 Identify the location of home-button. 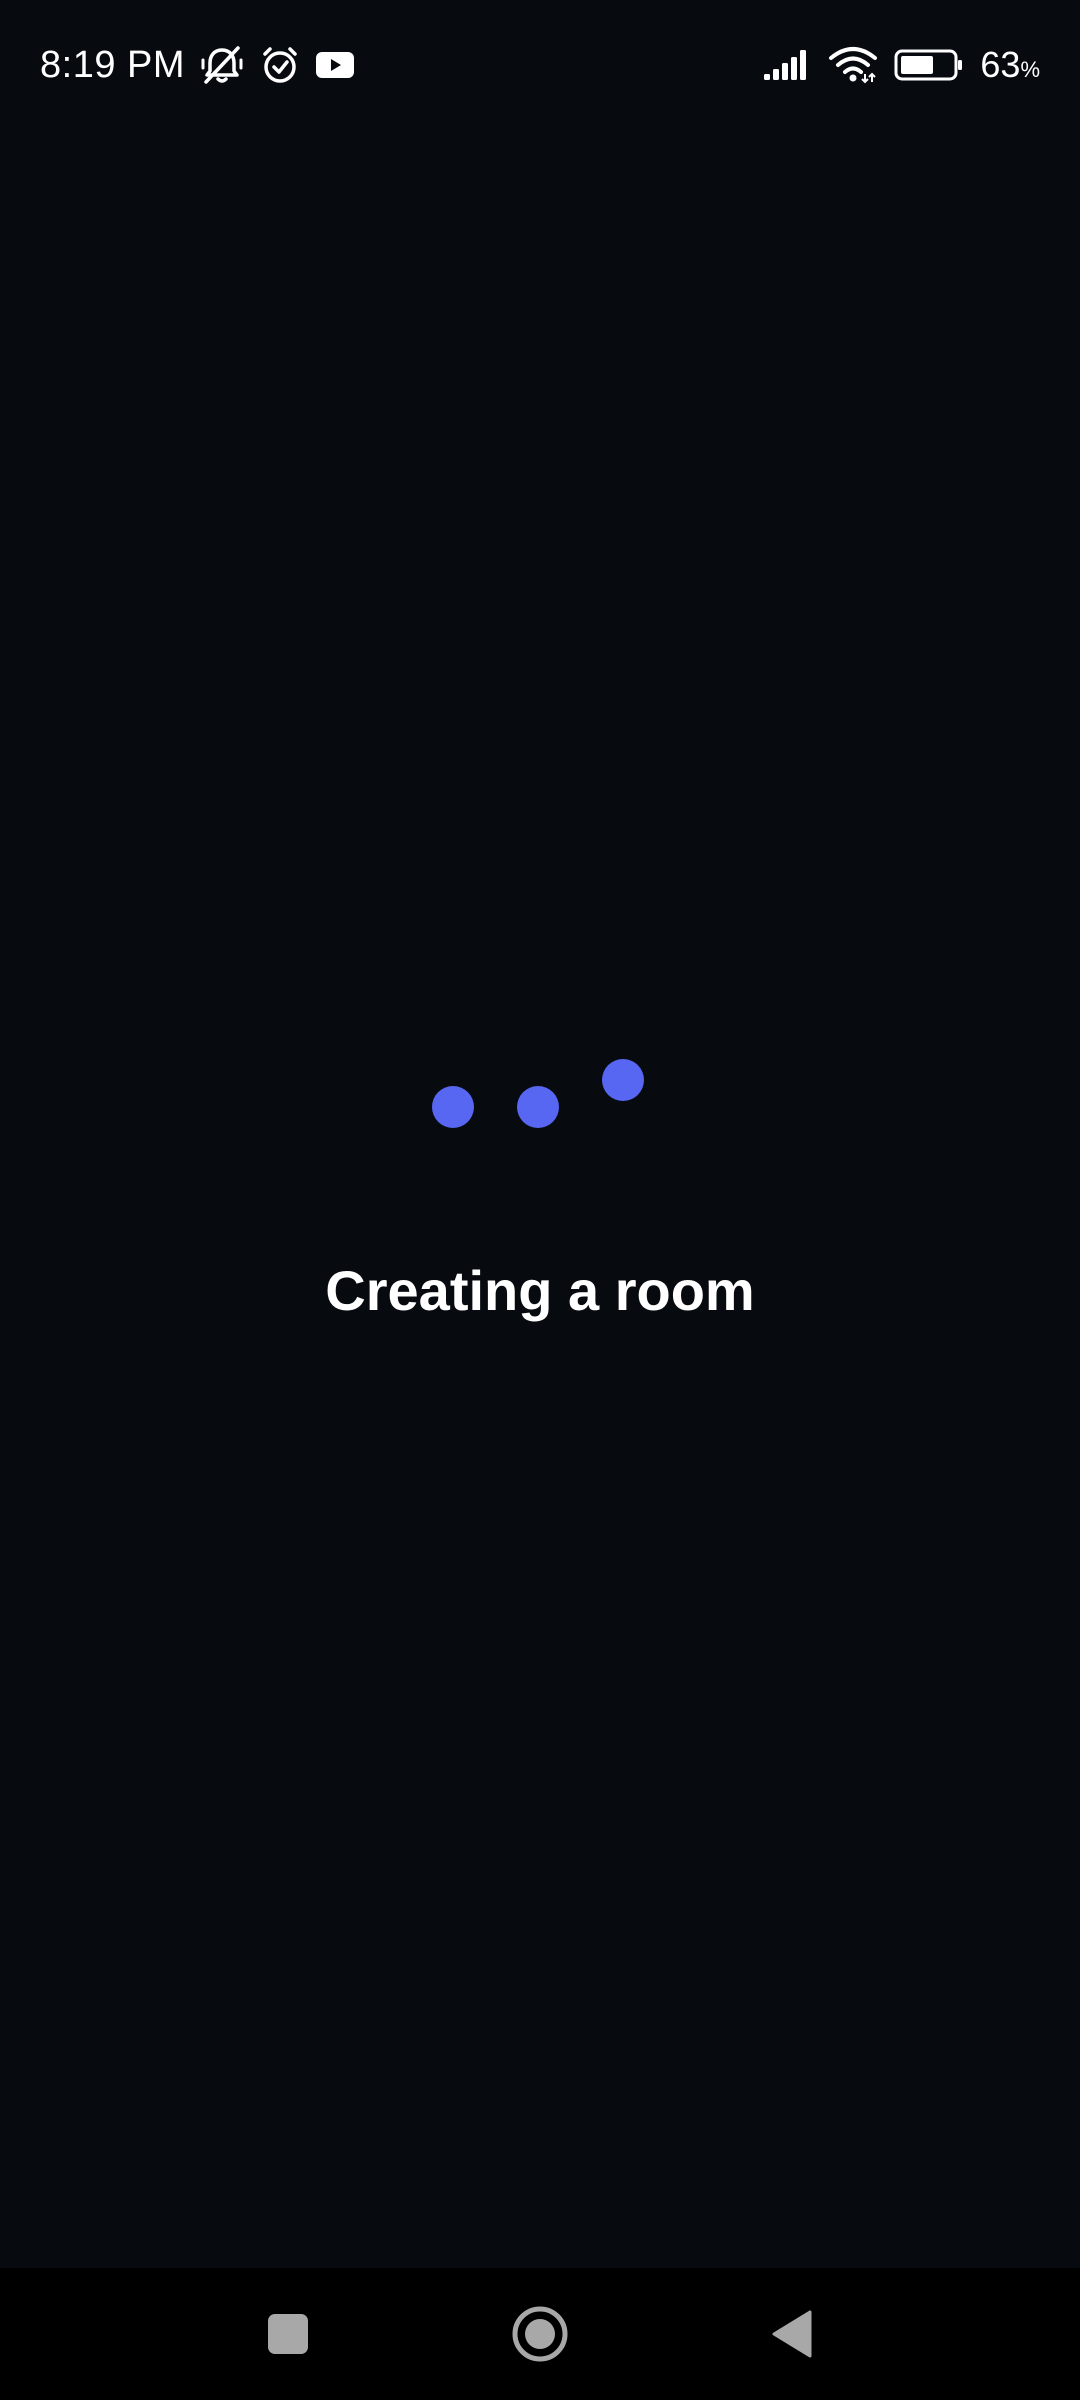
(540, 2334).